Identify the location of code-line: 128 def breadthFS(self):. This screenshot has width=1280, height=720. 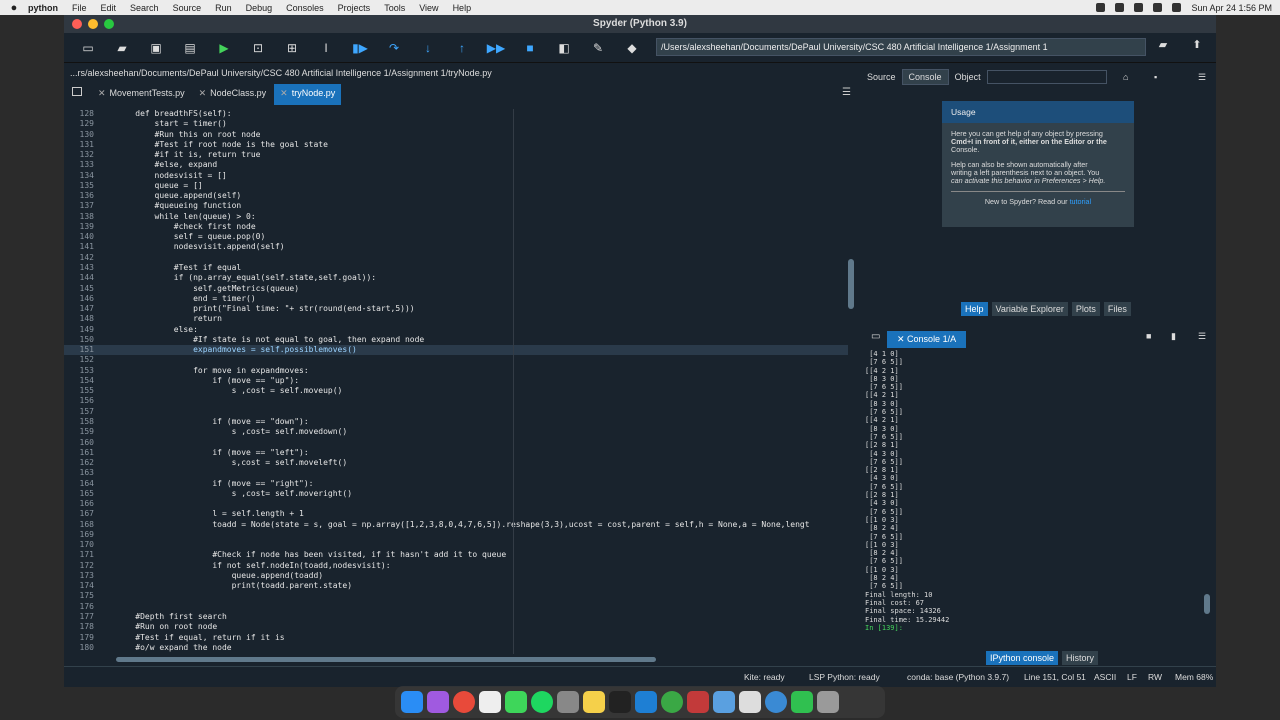
(456, 114).